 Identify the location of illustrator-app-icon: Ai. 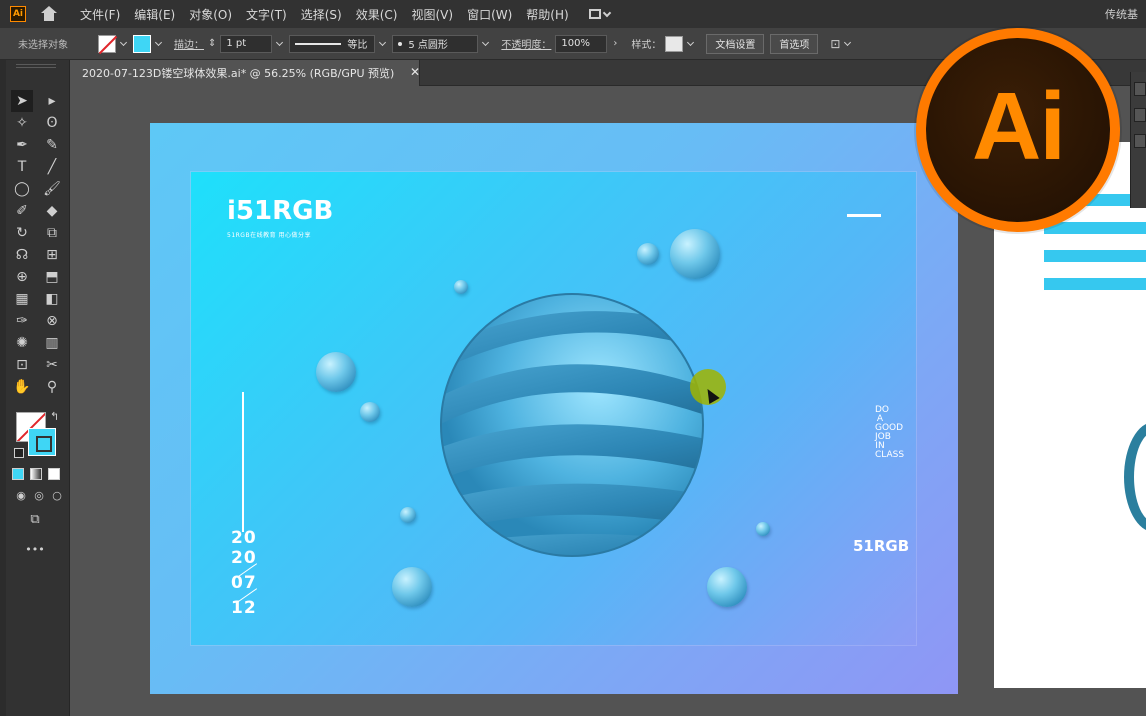
(18, 14).